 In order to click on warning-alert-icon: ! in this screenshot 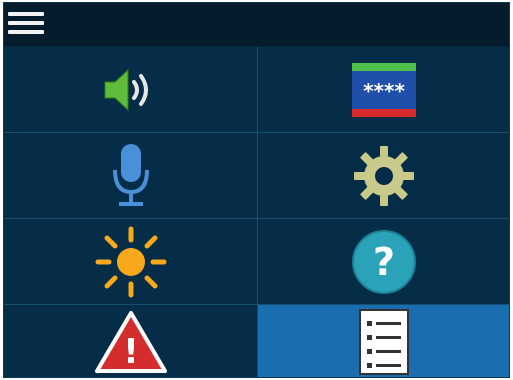, I will do `click(130, 342)`.